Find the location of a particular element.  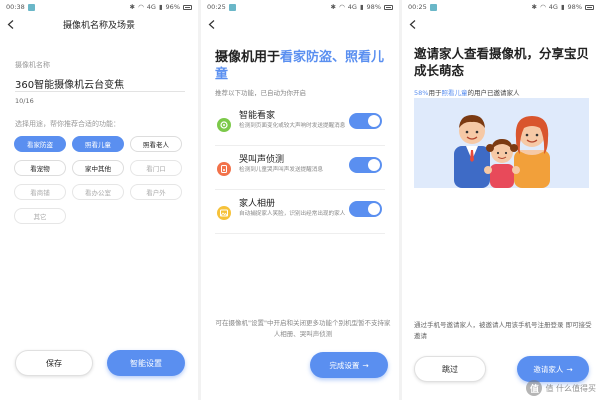

feature-row: 家人相册 自动捕捉家人笑脸，识别出经常出现的家人 is located at coordinates (300, 214).